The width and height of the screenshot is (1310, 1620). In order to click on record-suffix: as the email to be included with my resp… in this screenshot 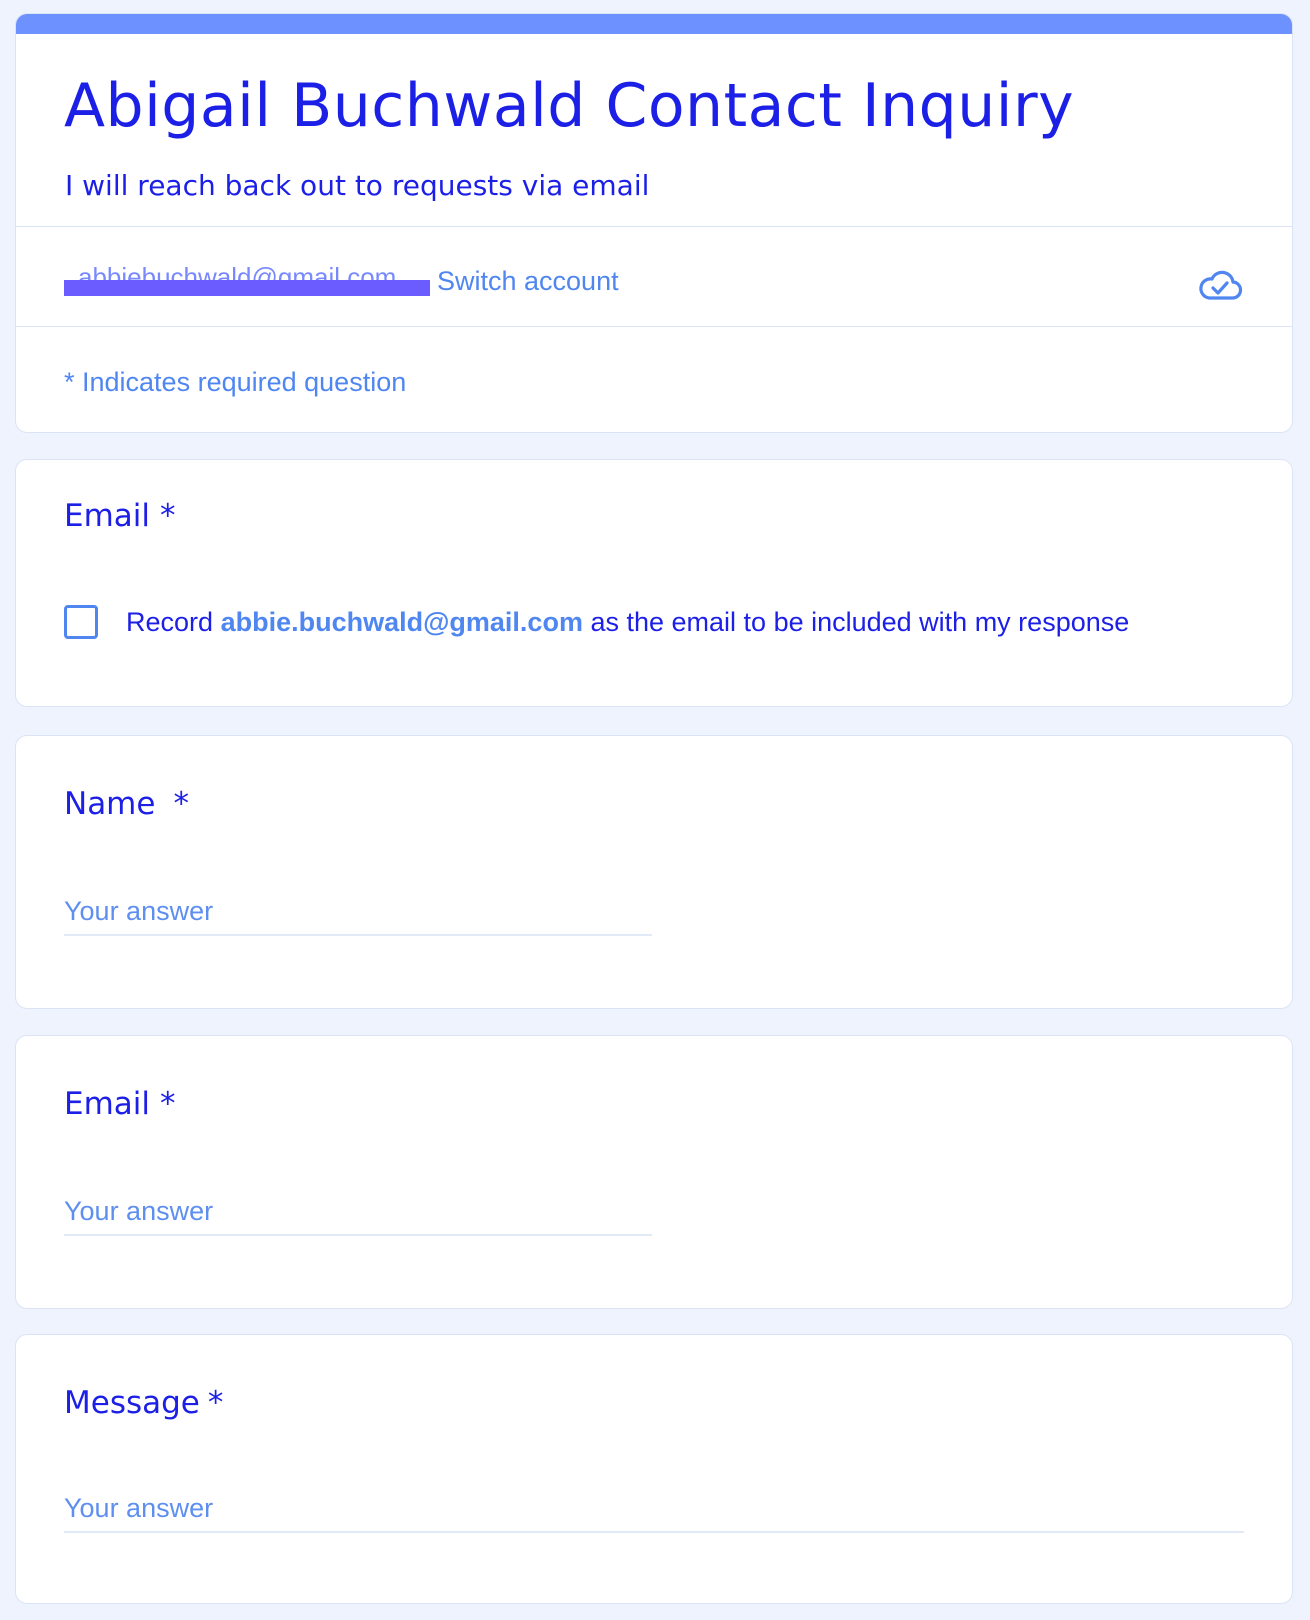, I will do `click(860, 622)`.